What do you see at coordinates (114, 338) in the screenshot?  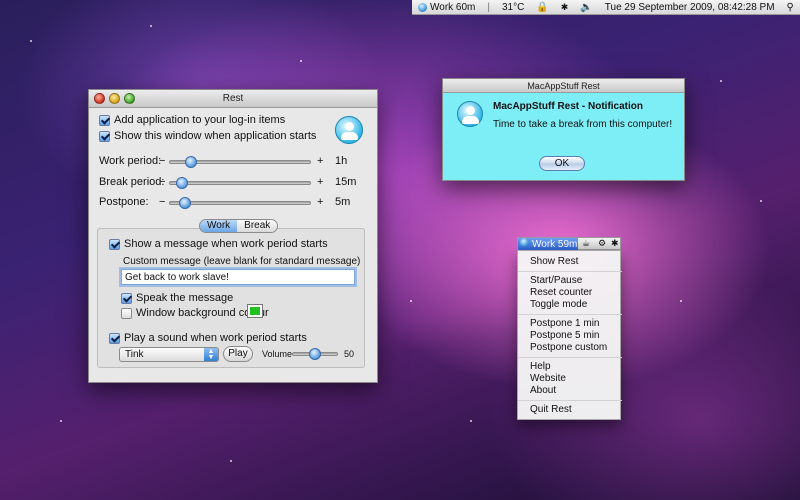 I see `play-sound-checkbox` at bounding box center [114, 338].